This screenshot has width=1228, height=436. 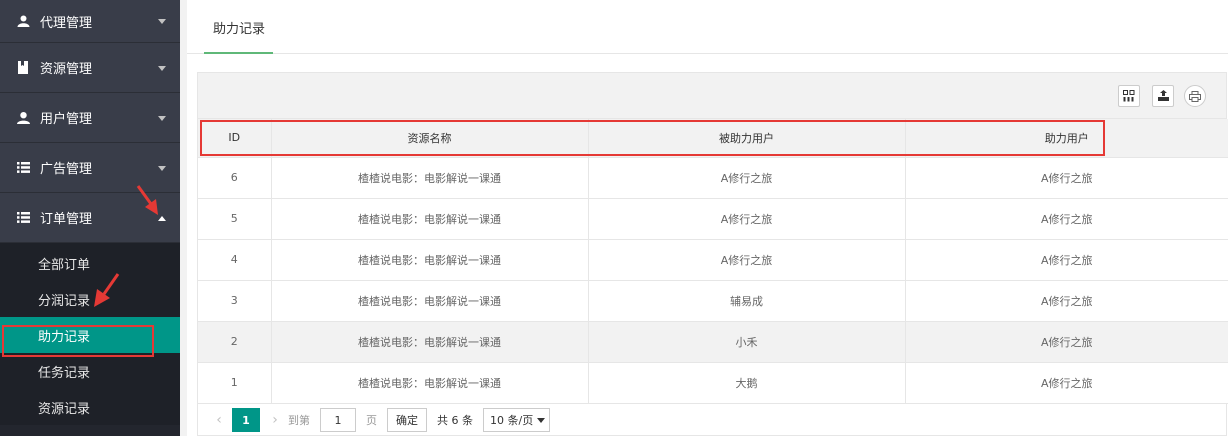 I want to click on columns-filter-button, so click(x=1129, y=96).